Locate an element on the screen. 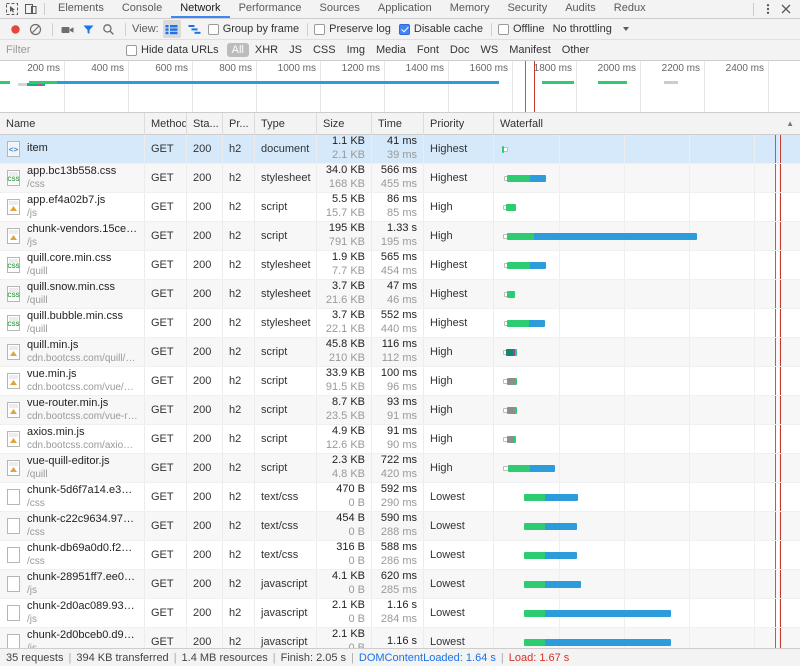  tab-network: Network is located at coordinates (200, 9).